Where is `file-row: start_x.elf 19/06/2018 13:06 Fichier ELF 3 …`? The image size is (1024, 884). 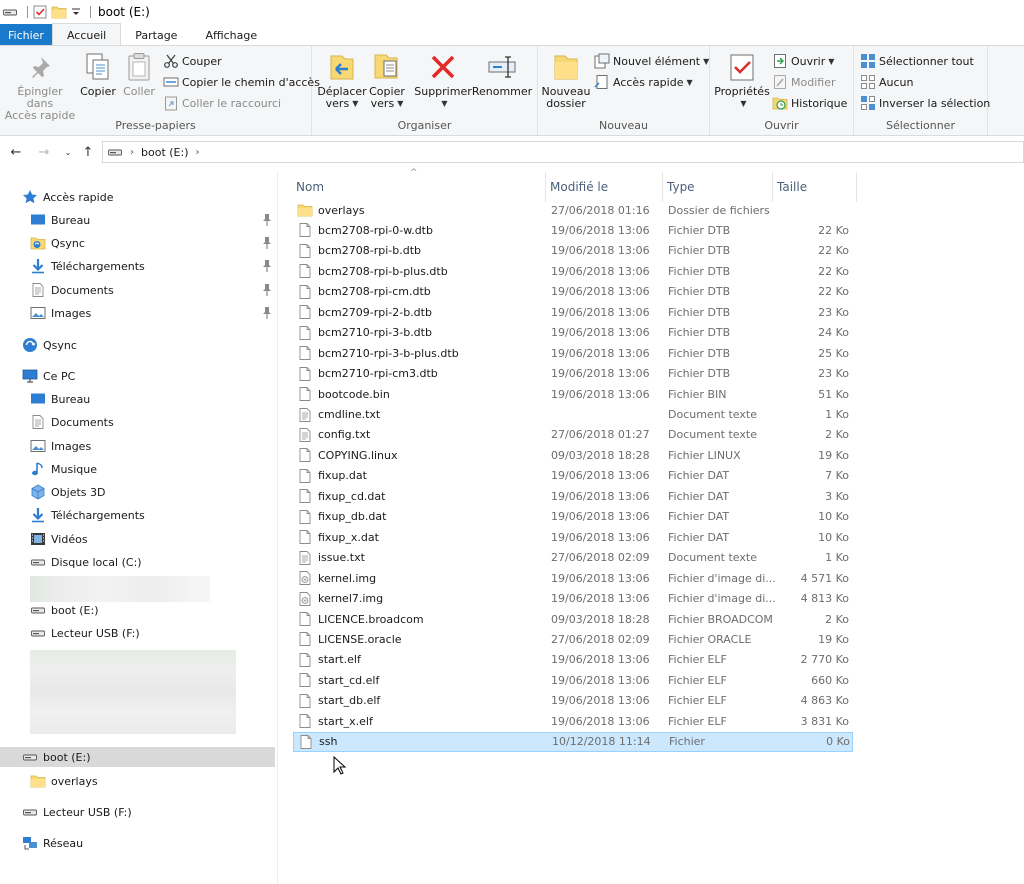 file-row: start_x.elf 19/06/2018 13:06 Fichier ELF 3 … is located at coordinates (573, 721).